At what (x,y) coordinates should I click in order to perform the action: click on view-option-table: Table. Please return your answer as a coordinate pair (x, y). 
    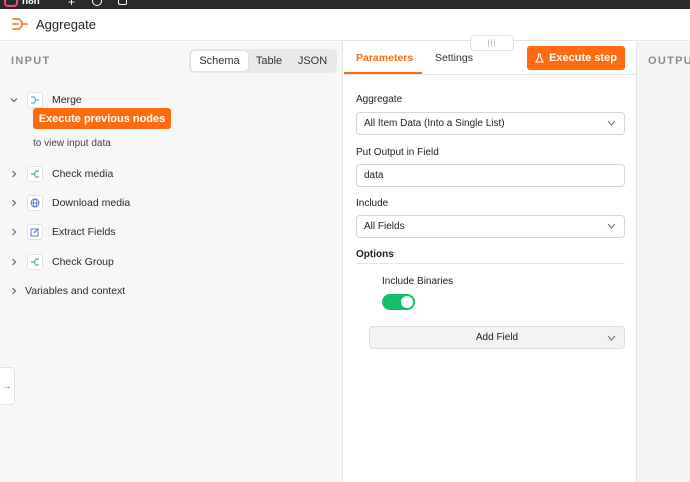
    Looking at the image, I should click on (269, 61).